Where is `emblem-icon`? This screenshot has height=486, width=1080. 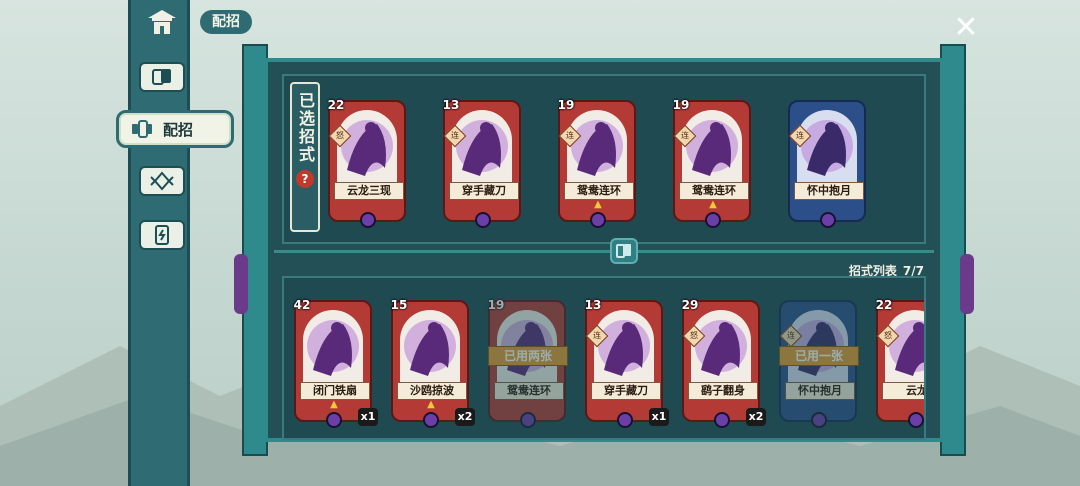
emblem-icon is located at coordinates (162, 181).